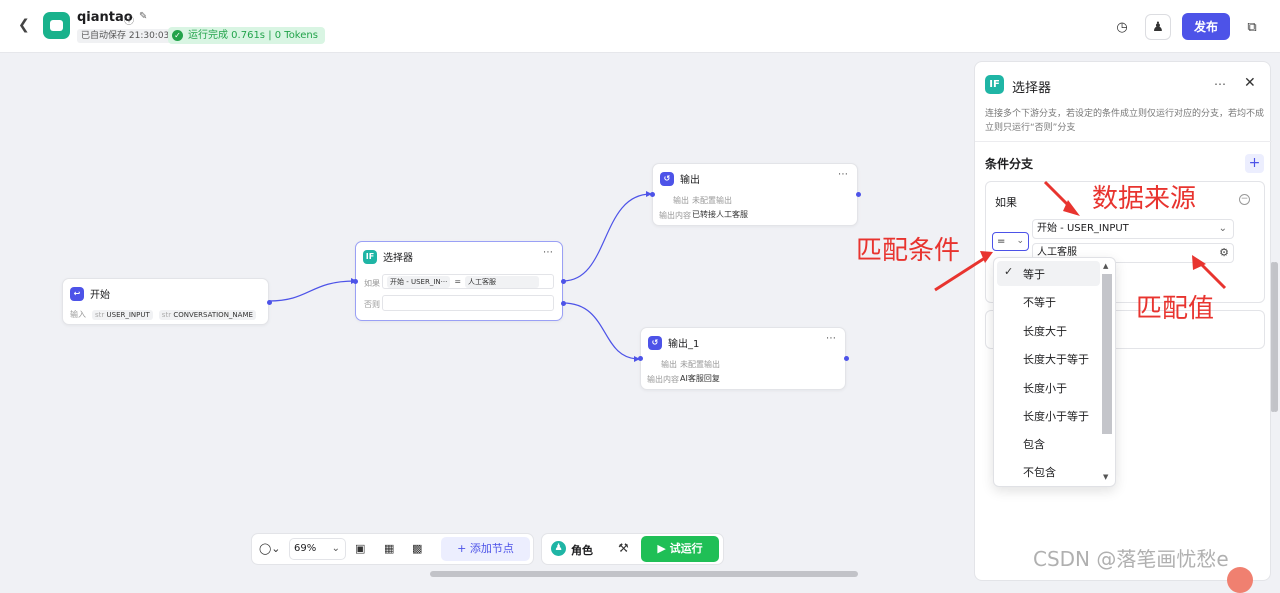 This screenshot has width=1280, height=593. What do you see at coordinates (143, 16) in the screenshot?
I see `edit-icon: ✎` at bounding box center [143, 16].